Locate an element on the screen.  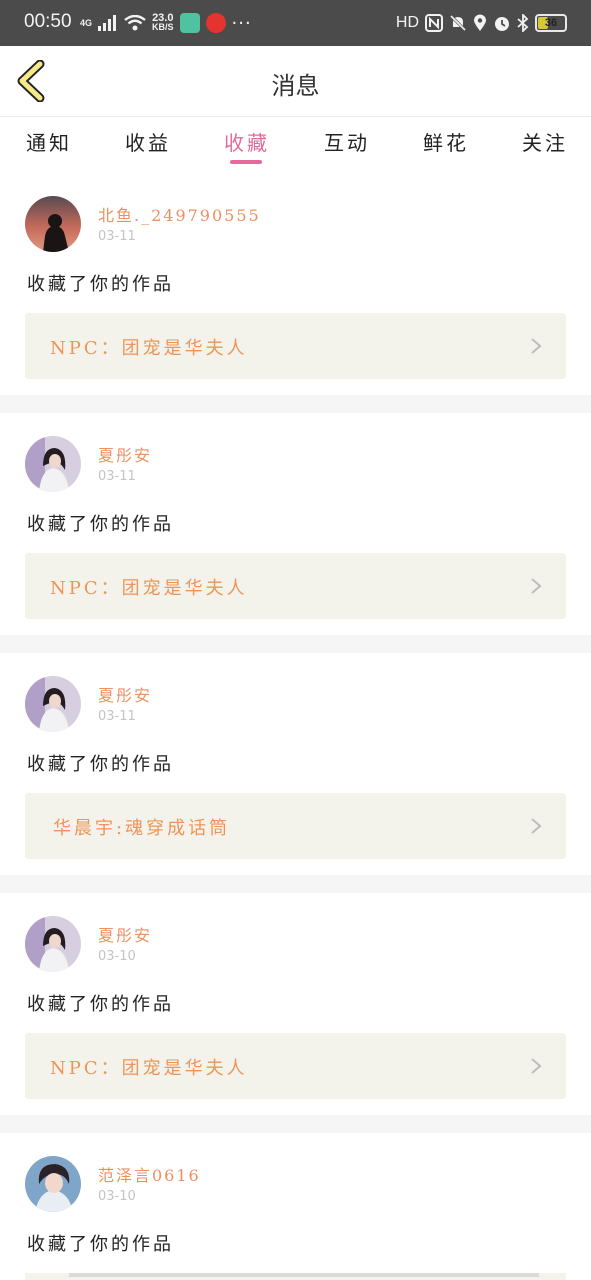
active-tab-indicator is located at coordinates (246, 162).